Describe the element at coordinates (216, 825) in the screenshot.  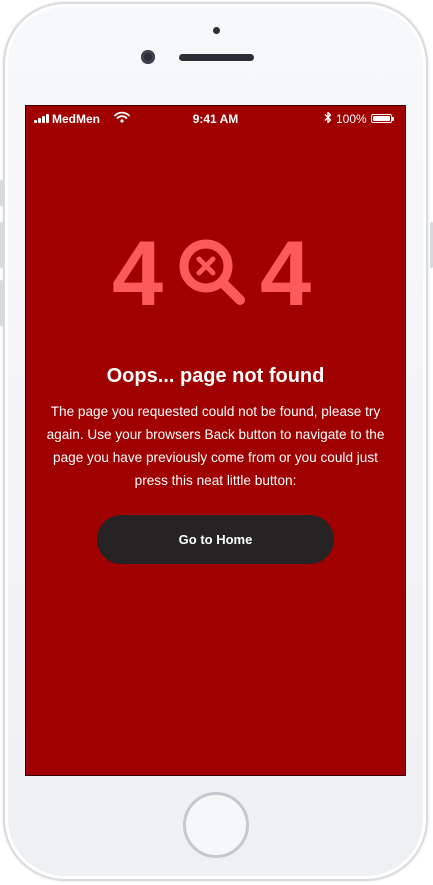
I see `hardware-home-button` at that location.